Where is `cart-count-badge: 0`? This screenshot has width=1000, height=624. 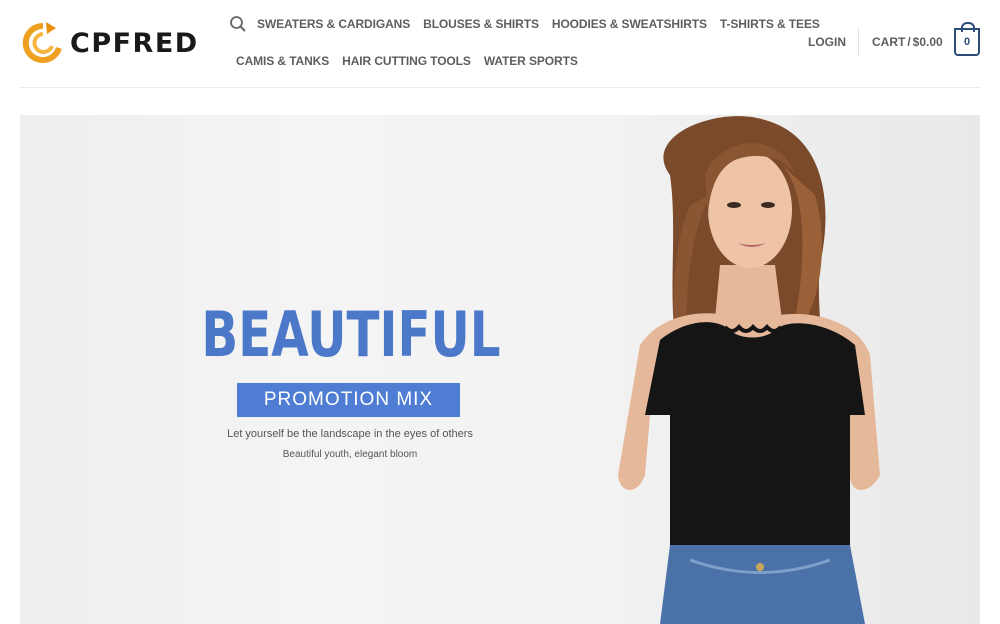 cart-count-badge: 0 is located at coordinates (967, 39).